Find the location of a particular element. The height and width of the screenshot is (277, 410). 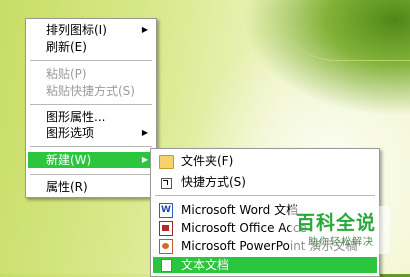

menu-item-label: Microsoft Word 文档 is located at coordinates (240, 210).